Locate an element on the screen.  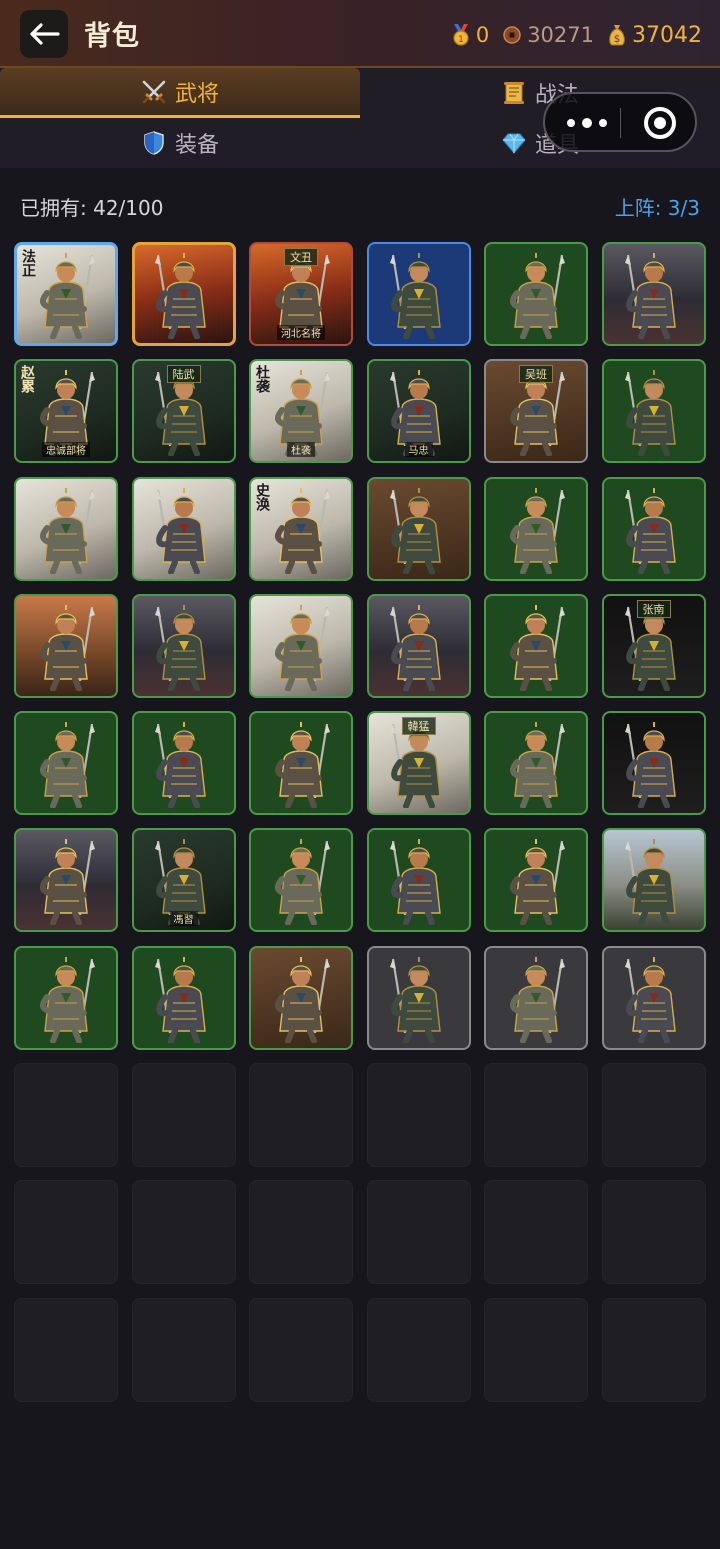
shield-icon is located at coordinates (154, 143).